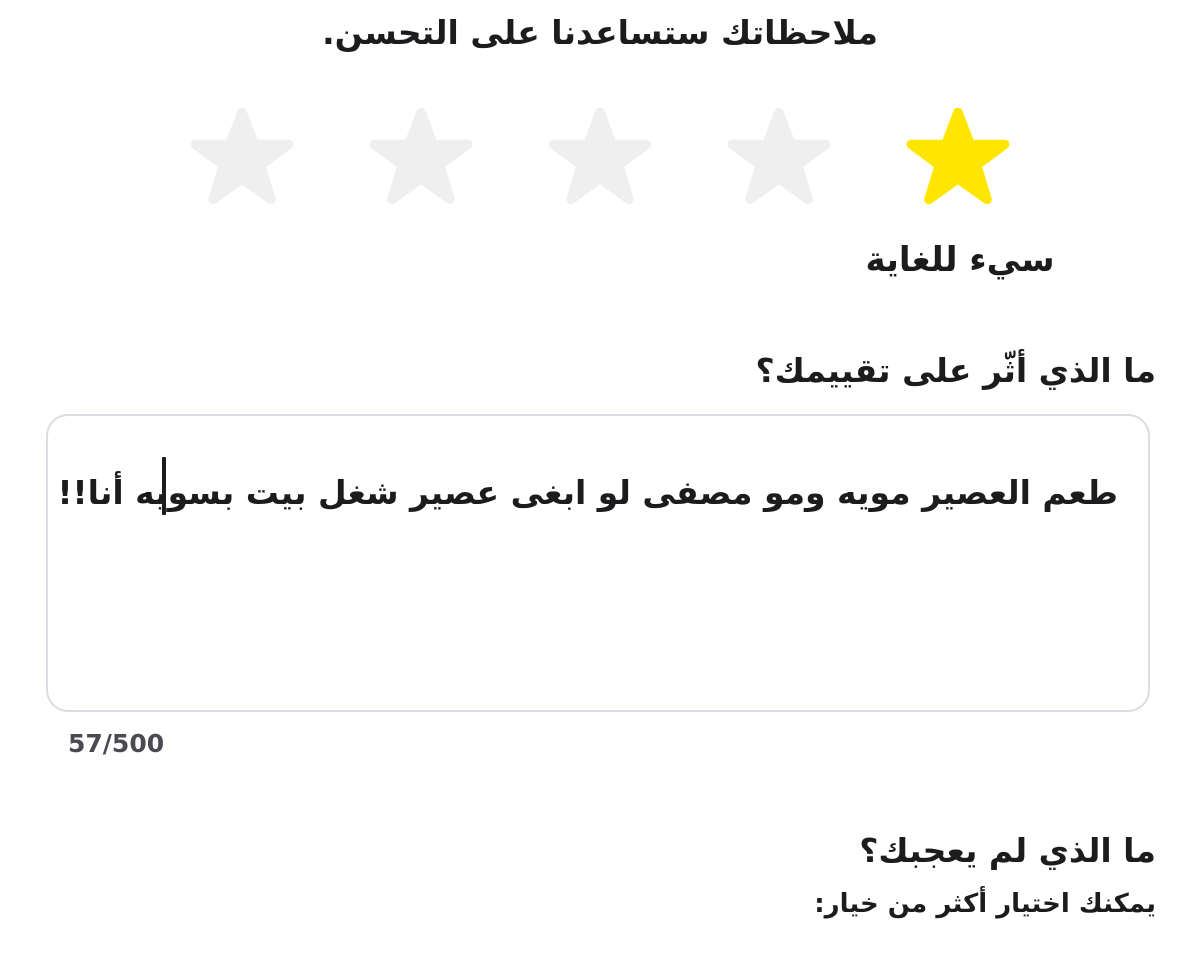 The image size is (1200, 966). Describe the element at coordinates (600, 32) in the screenshot. I see `page-title: ملاحظاتك ستساعدنا على التحسن.` at that location.